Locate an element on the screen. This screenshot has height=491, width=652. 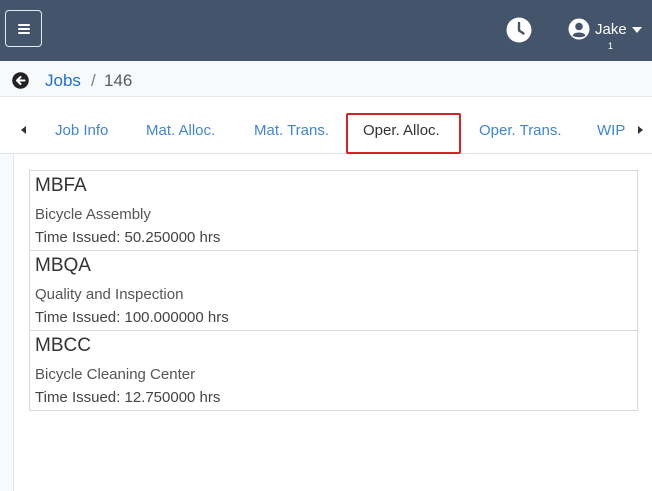
menu-button is located at coordinates (23, 28).